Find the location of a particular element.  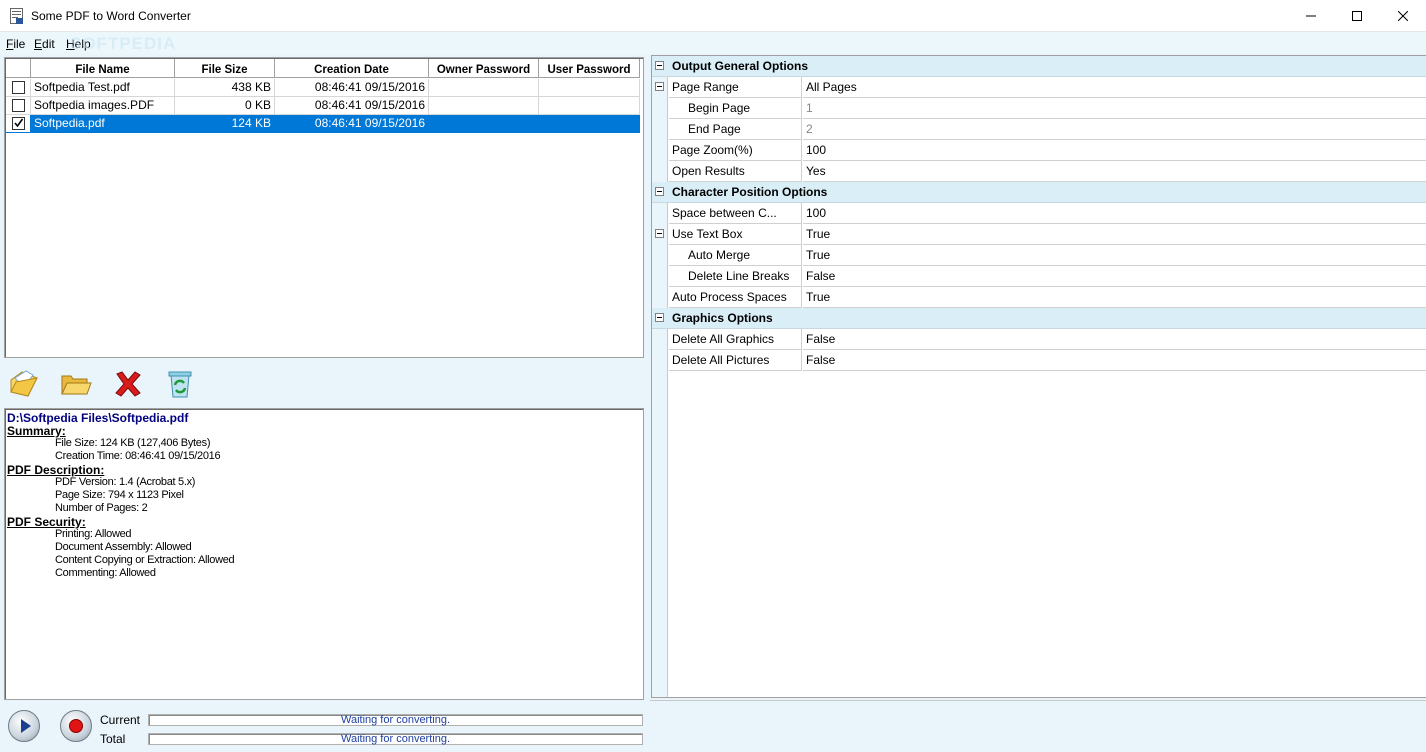

property-row: Space between C... 100 is located at coordinates (1039, 213).